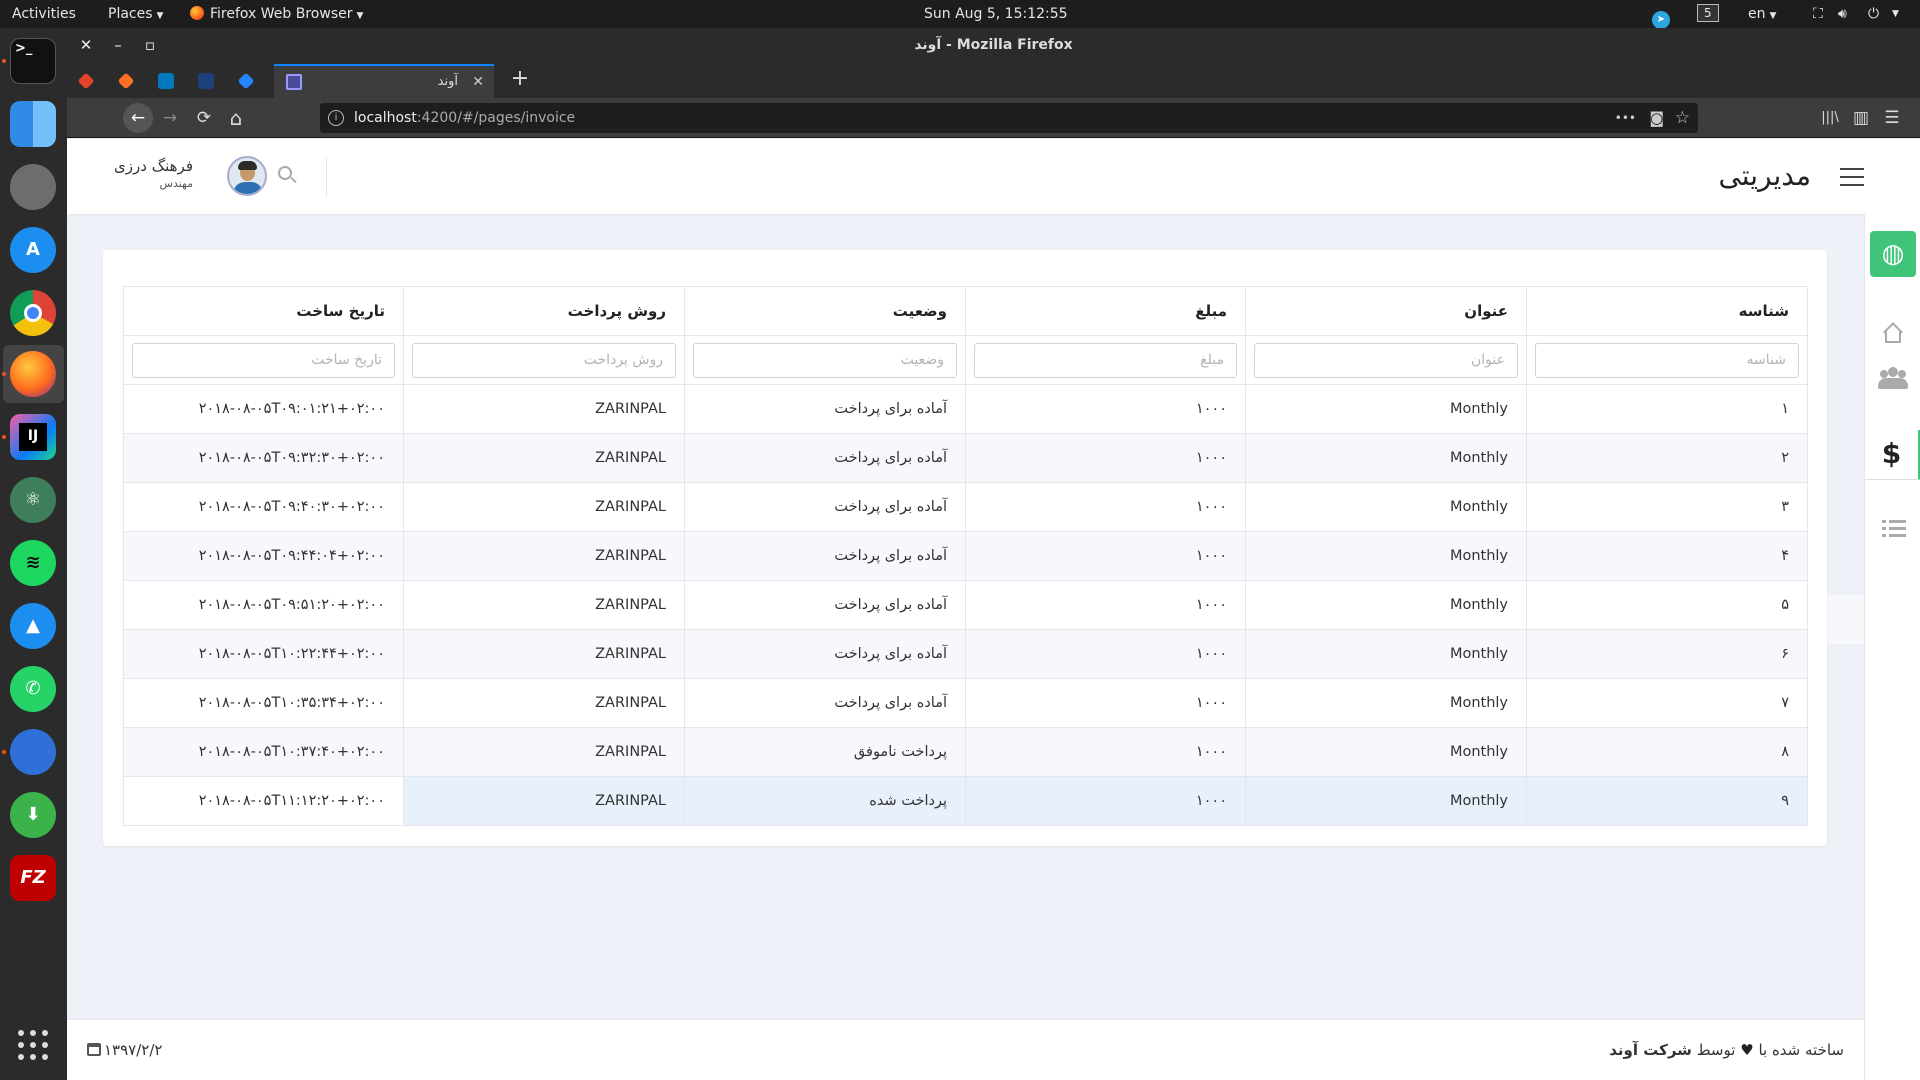 The width and height of the screenshot is (1920, 1080). I want to click on workspace-indicator: 5, so click(1708, 14).